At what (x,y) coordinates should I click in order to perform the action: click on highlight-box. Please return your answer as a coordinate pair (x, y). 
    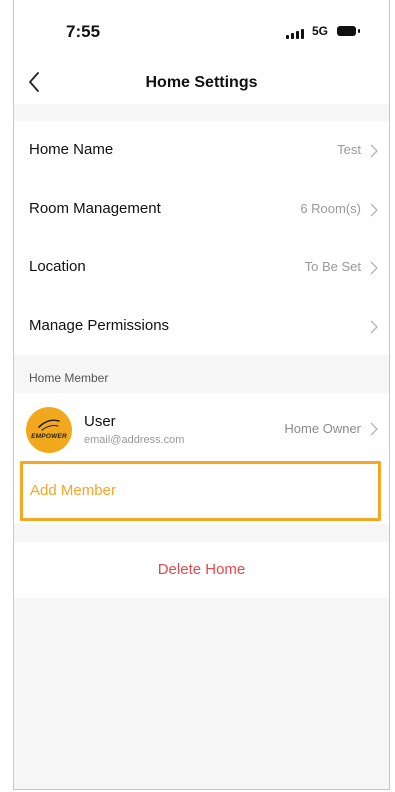
    Looking at the image, I should click on (200, 491).